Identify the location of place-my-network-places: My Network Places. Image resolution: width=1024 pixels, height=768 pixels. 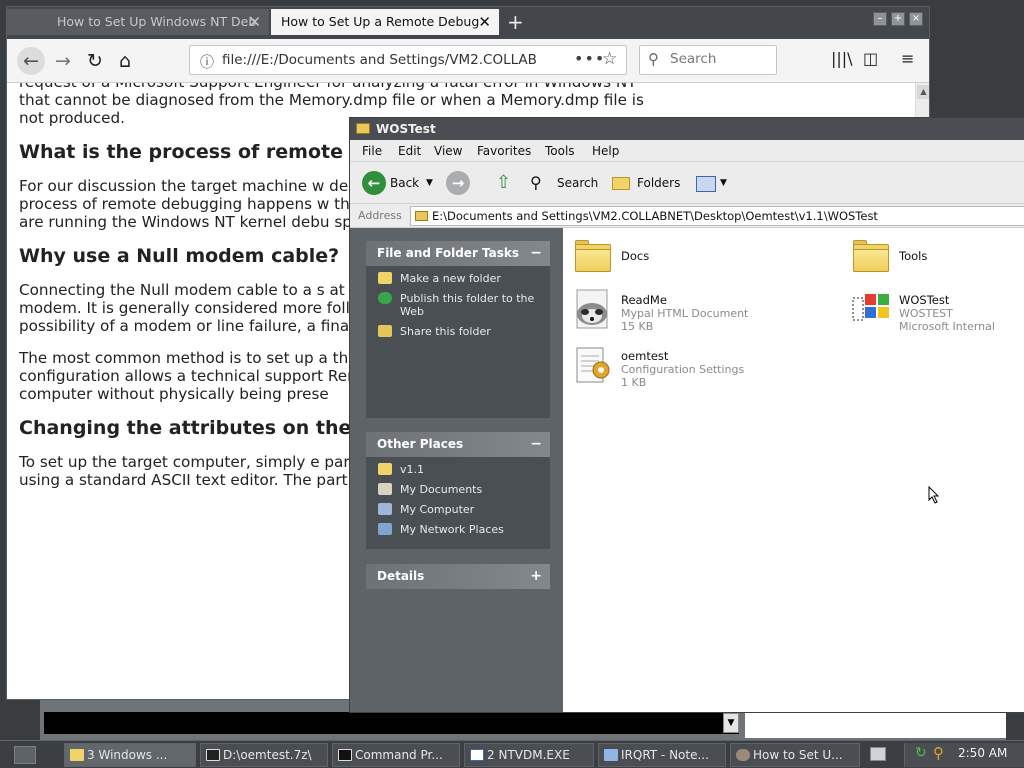
(458, 529).